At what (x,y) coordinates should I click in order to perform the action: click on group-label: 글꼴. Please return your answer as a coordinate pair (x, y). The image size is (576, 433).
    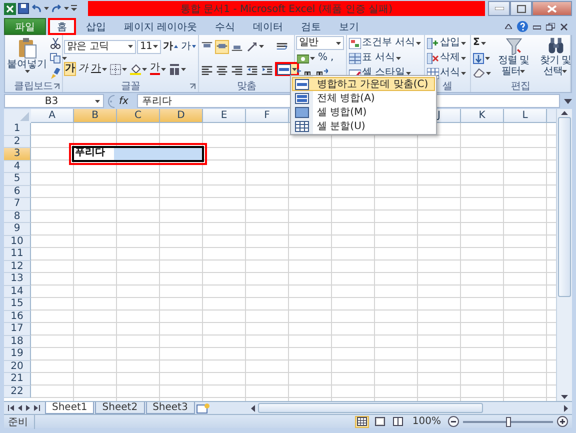
    Looking at the image, I should click on (130, 86).